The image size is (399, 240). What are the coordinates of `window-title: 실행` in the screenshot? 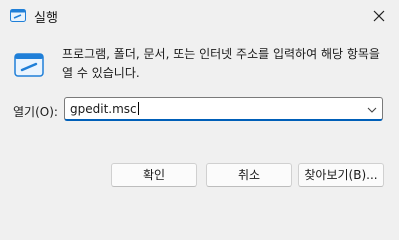 It's located at (46, 18).